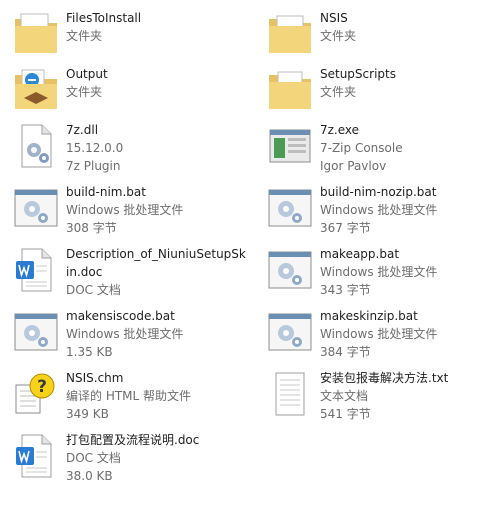  Describe the element at coordinates (129, 396) in the screenshot. I see `file-type: 编译的 HTML 帮助文件` at that location.